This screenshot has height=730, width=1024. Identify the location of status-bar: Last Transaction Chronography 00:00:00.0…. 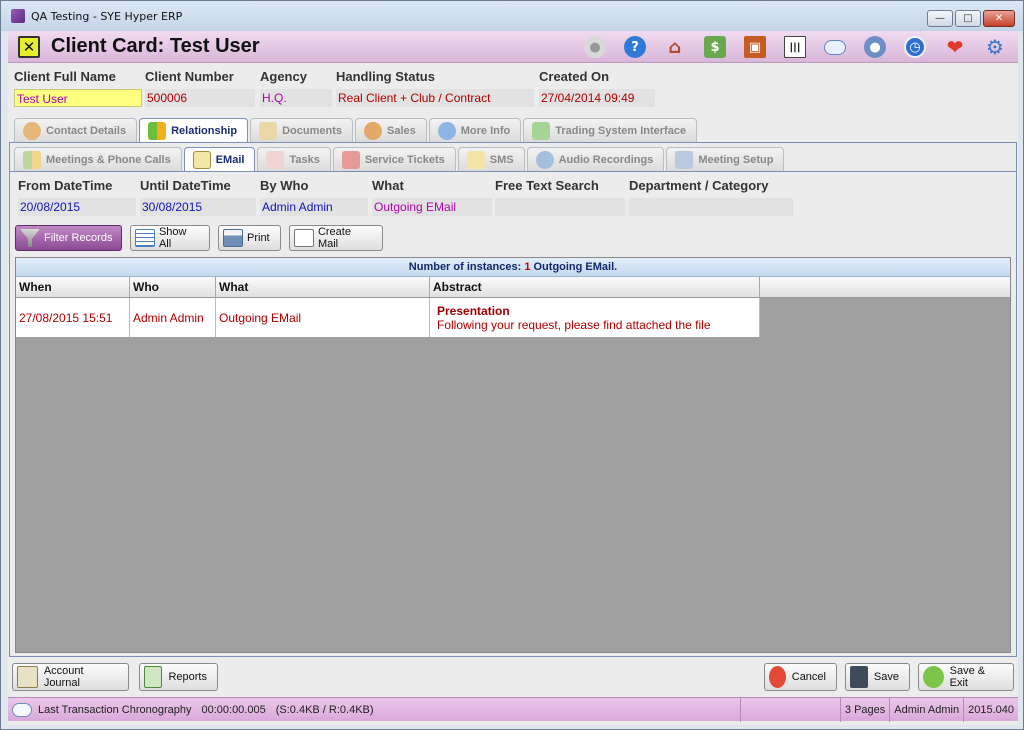
(513, 709).